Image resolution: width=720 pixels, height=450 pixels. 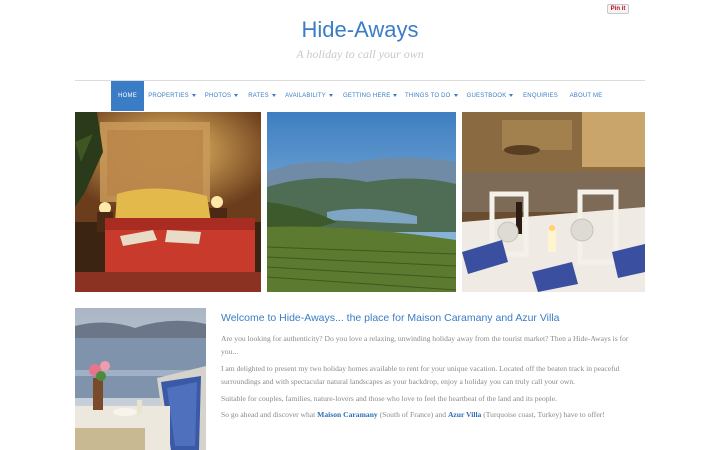 What do you see at coordinates (347, 414) in the screenshot?
I see `maison-caramany-link: Maison Caramany` at bounding box center [347, 414].